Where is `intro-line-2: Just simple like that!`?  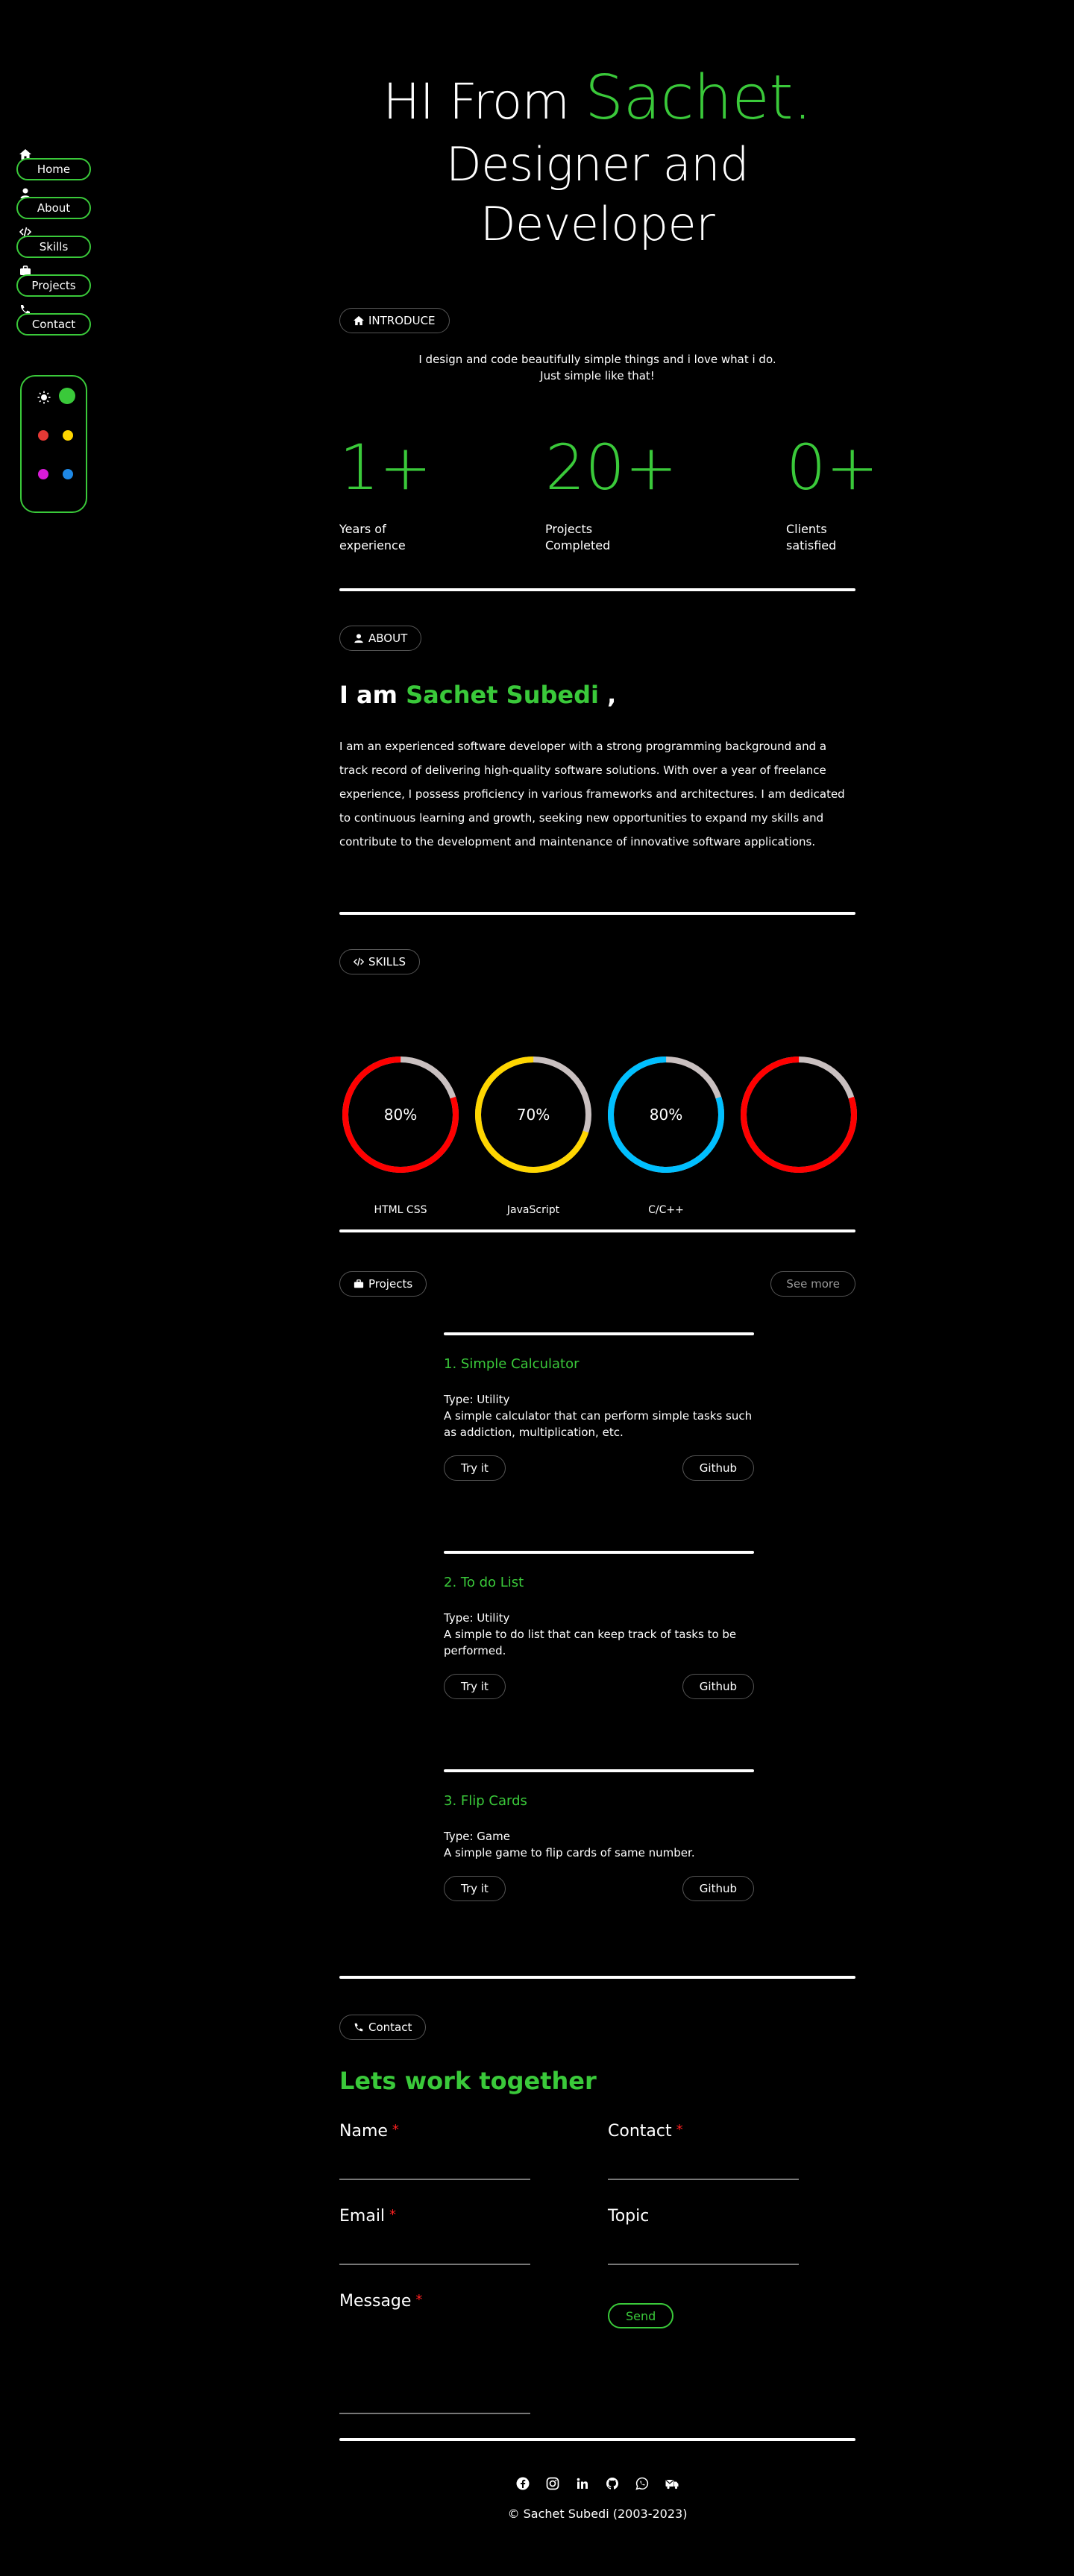 intro-line-2: Just simple like that! is located at coordinates (597, 375).